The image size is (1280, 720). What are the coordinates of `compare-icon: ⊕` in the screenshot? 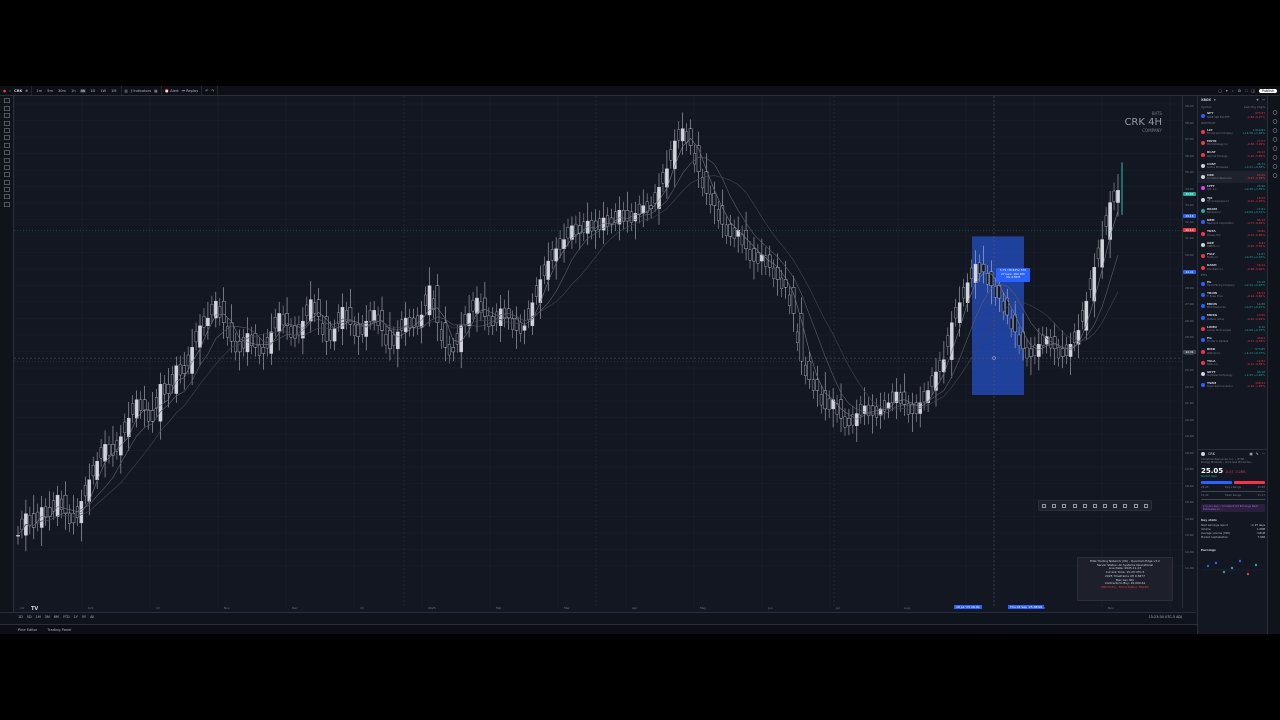 It's located at (26, 91).